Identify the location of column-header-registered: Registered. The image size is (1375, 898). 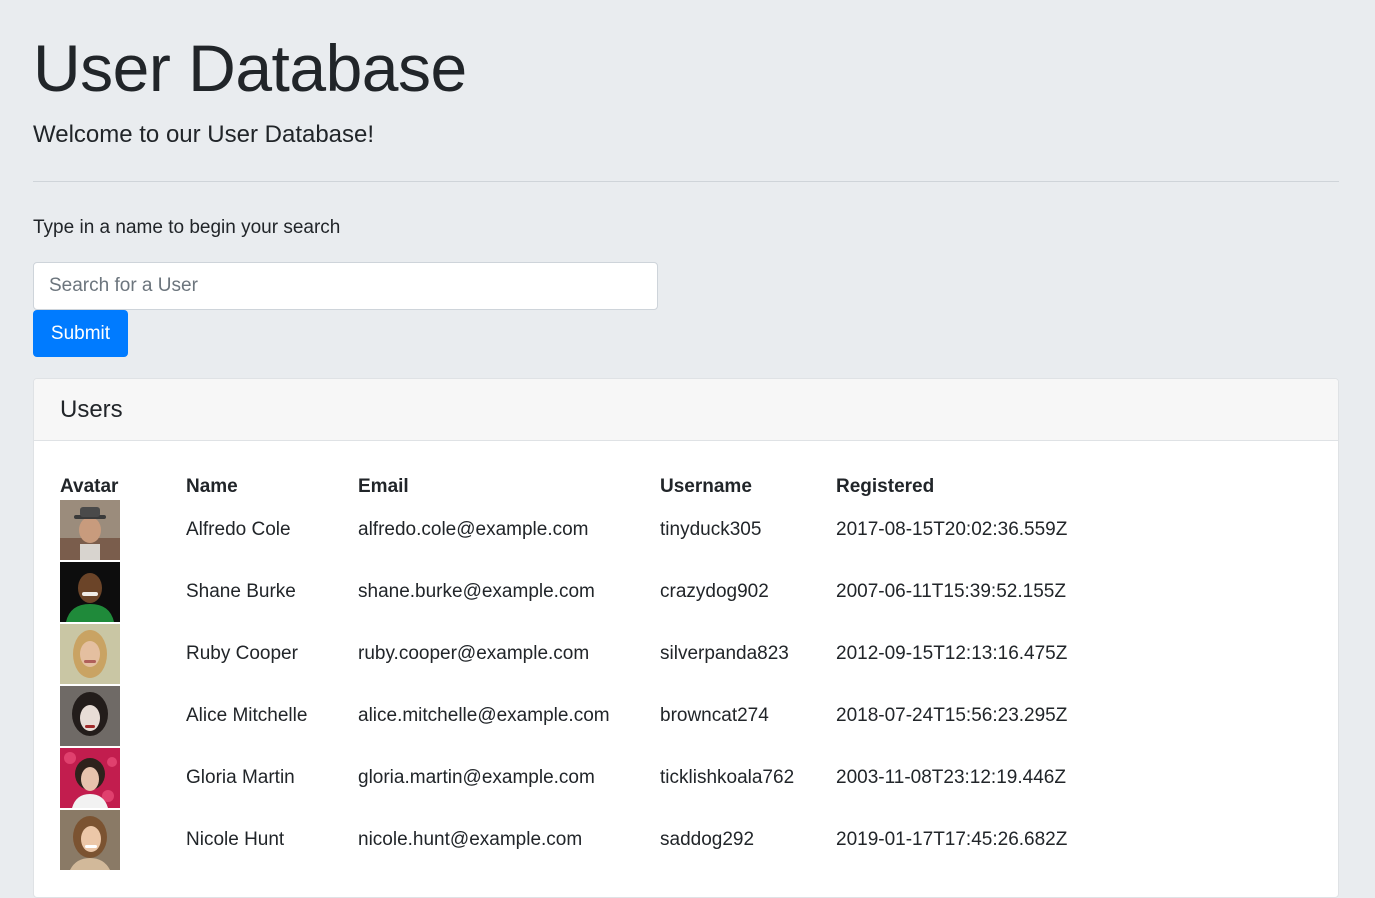
(885, 486).